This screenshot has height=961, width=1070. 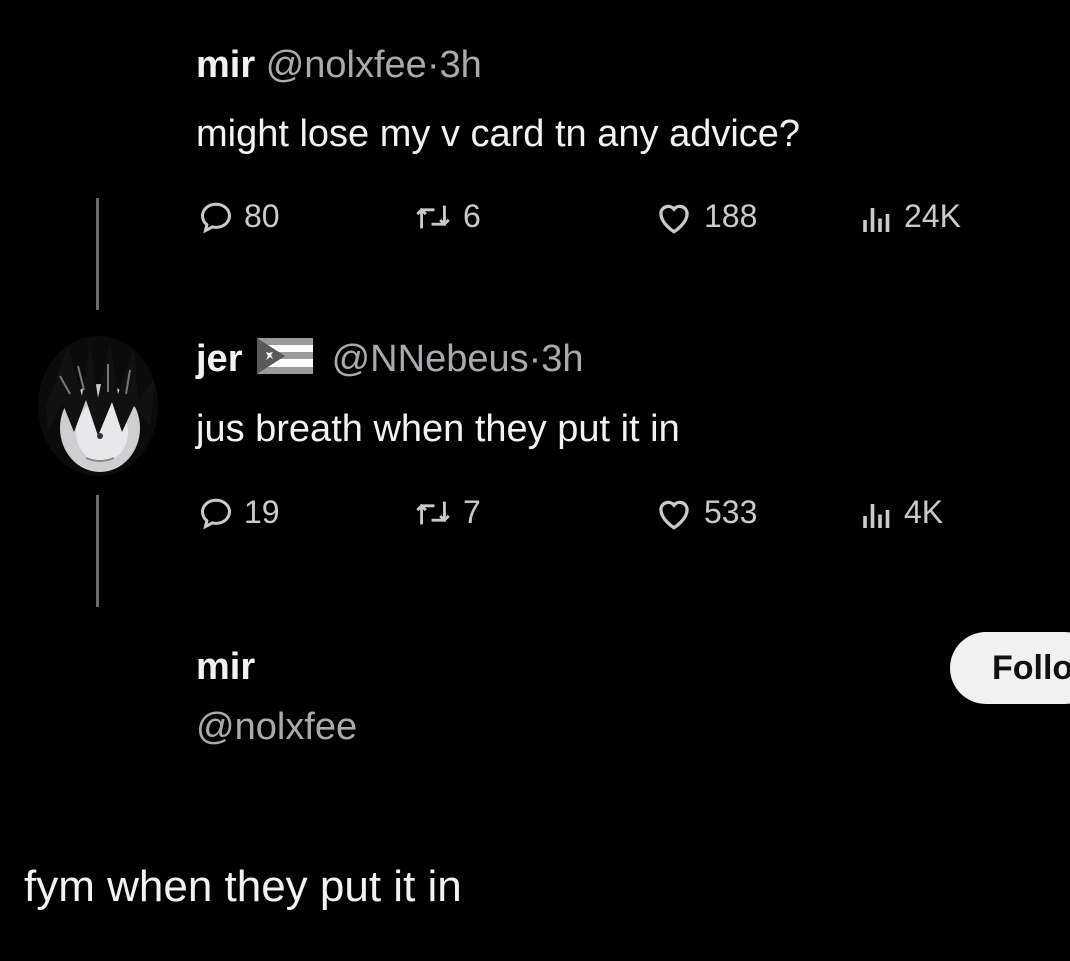 I want to click on caption: fym when they put it in, so click(x=243, y=886).